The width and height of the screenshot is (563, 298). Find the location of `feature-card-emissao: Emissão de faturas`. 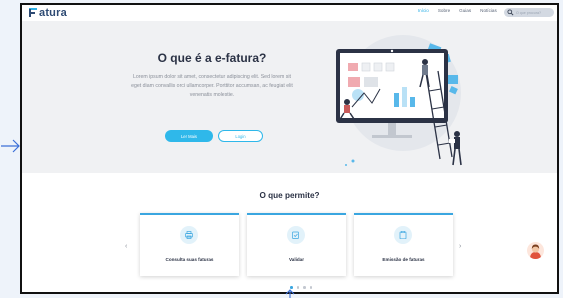

feature-card-emissao: Emissão de faturas is located at coordinates (403, 244).